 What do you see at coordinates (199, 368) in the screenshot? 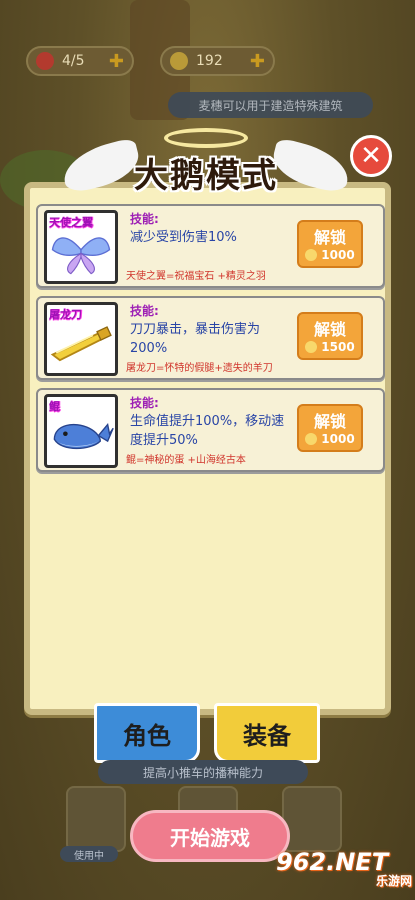
I see `item-recipe: 屠龙刀=怀特的假腿+遗失的羊刀` at bounding box center [199, 368].